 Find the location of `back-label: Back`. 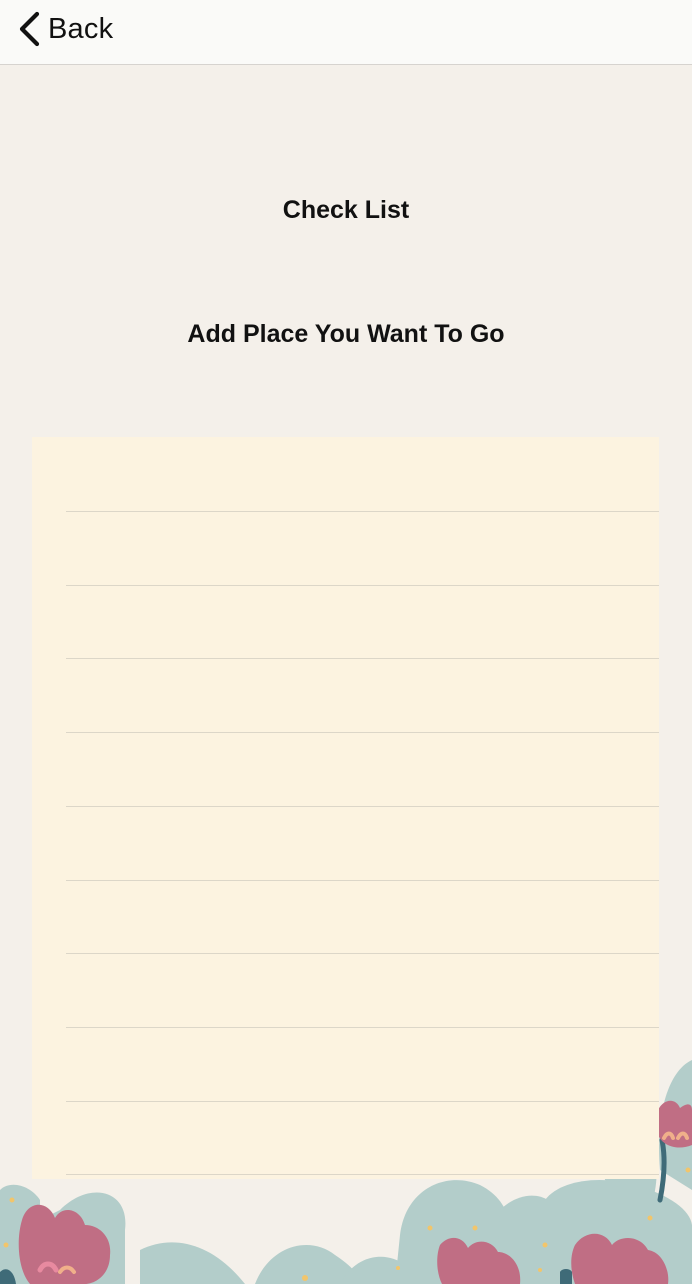

back-label: Back is located at coordinates (81, 28).